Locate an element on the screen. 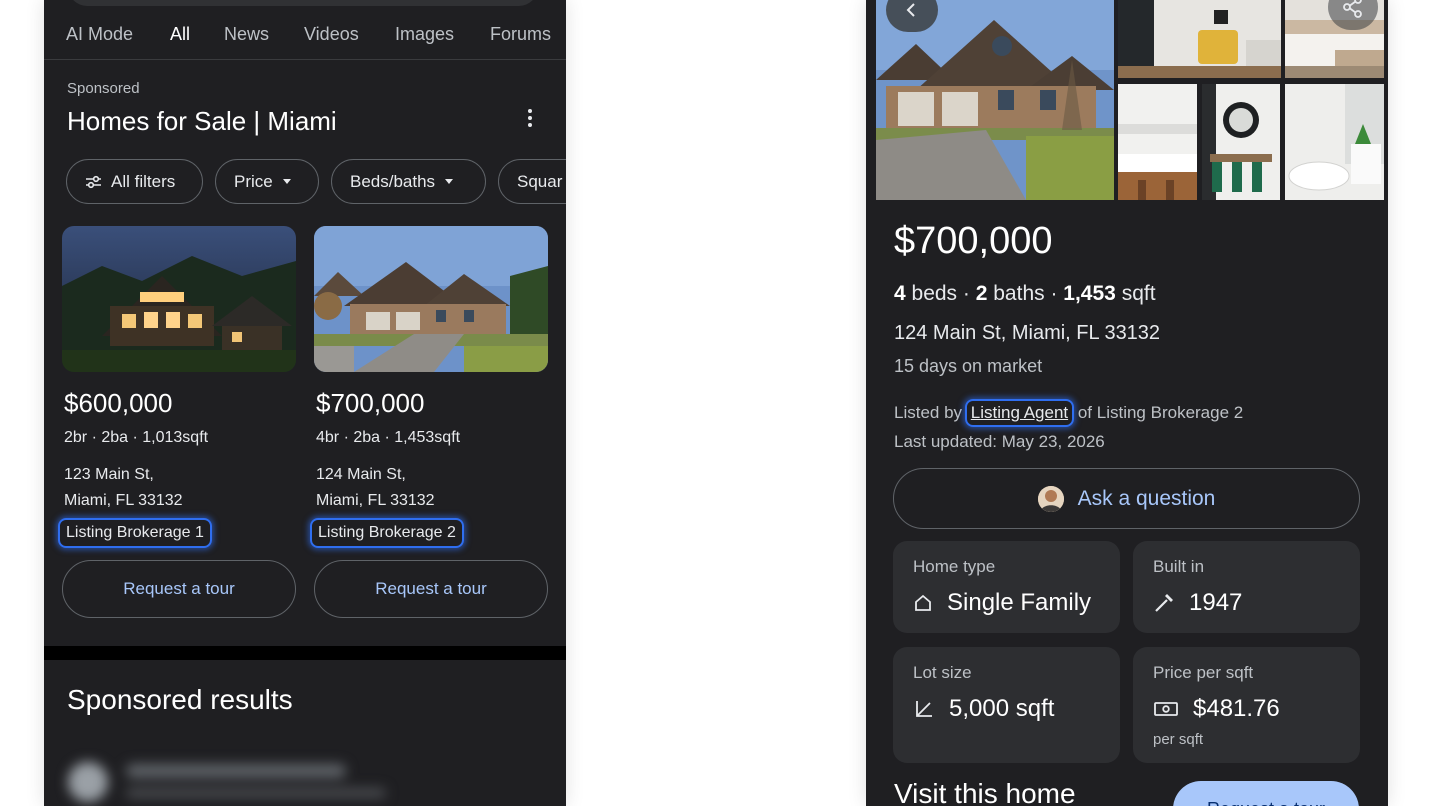 The width and height of the screenshot is (1432, 806). listing-price: $600,000 is located at coordinates (118, 403).